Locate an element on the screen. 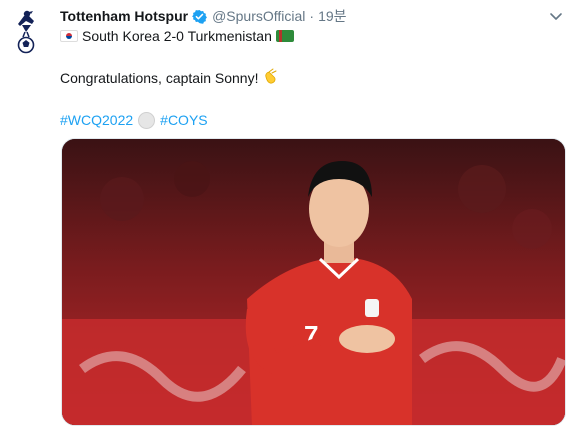  hashtag-wcq2022: #WCQ2022 is located at coordinates (96, 120).